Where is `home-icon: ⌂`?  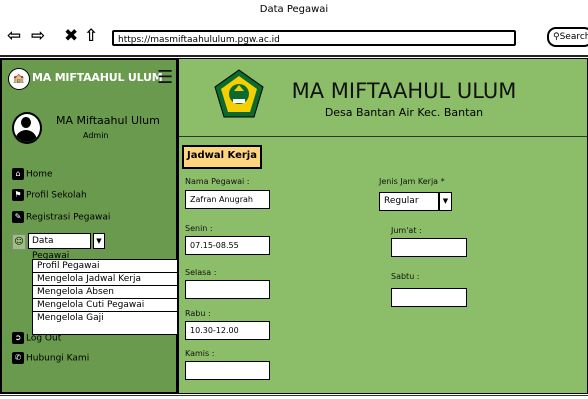
home-icon: ⌂ is located at coordinates (18, 174).